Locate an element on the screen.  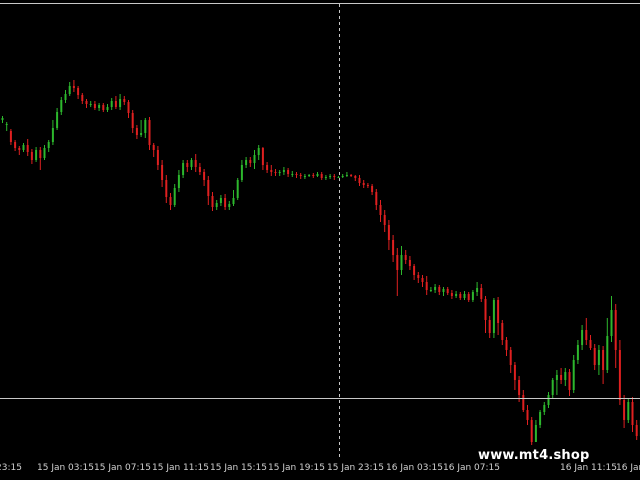
time-axis-label: 15 Jan 11:15 is located at coordinates (180, 468).